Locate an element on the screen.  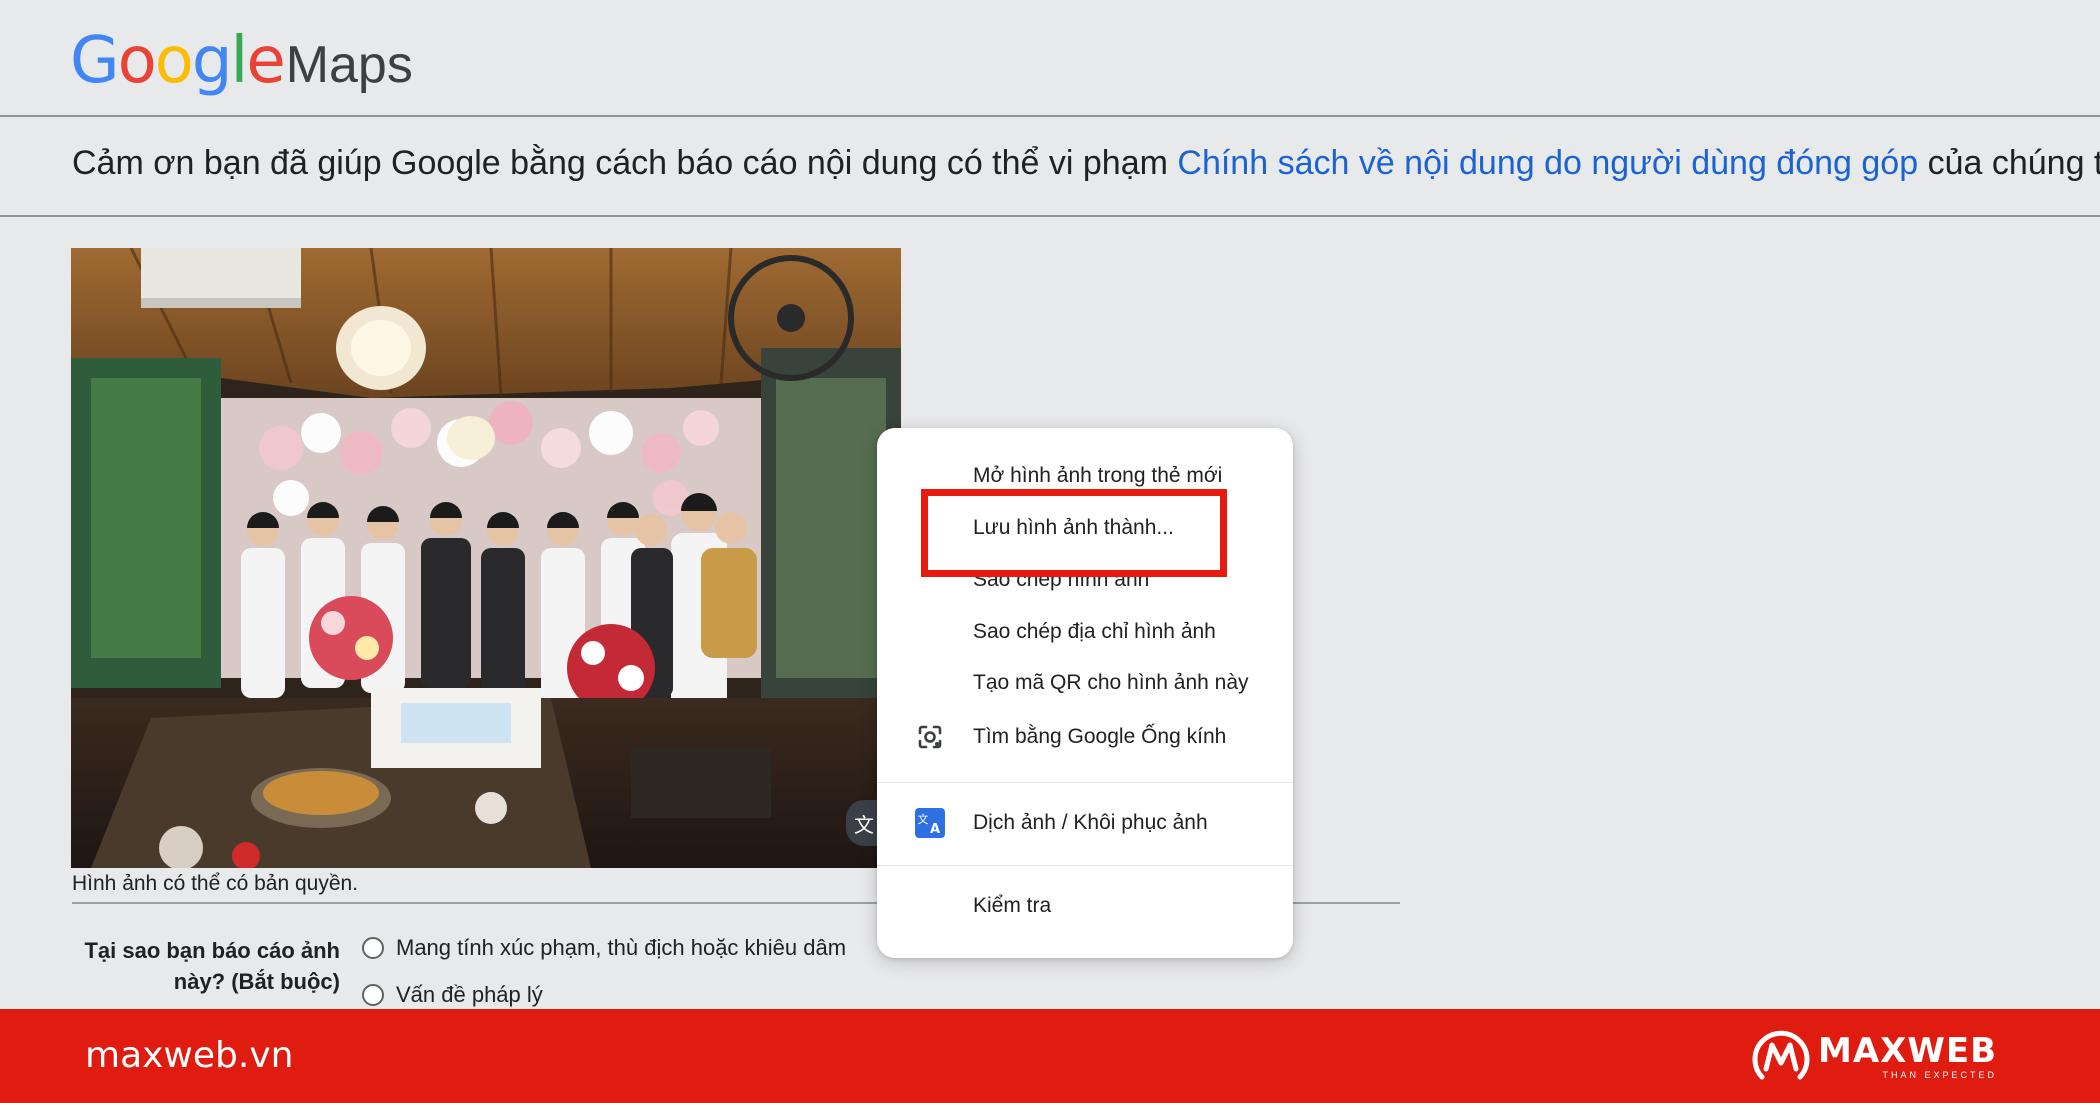
maxweb-logo: MAXWEB THAN EXPECTED is located at coordinates (1872, 1057).